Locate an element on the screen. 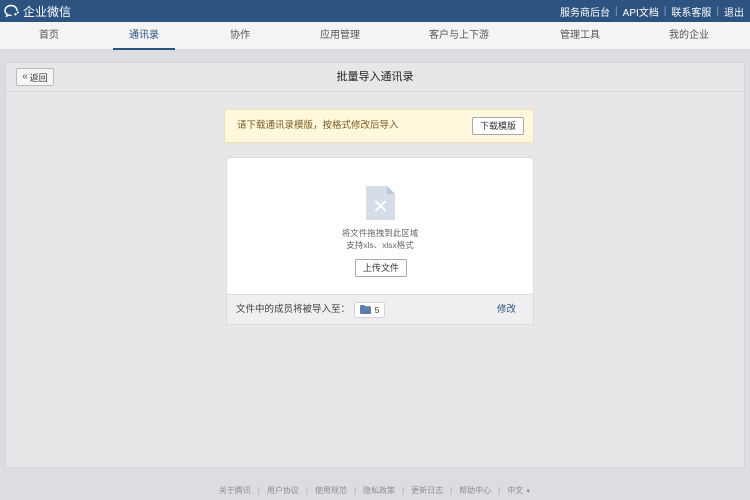  brand: 企业微信 is located at coordinates (37, 11).